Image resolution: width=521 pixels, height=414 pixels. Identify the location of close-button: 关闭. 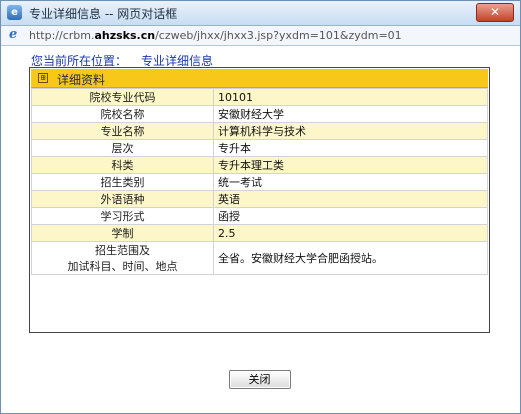
(259, 379).